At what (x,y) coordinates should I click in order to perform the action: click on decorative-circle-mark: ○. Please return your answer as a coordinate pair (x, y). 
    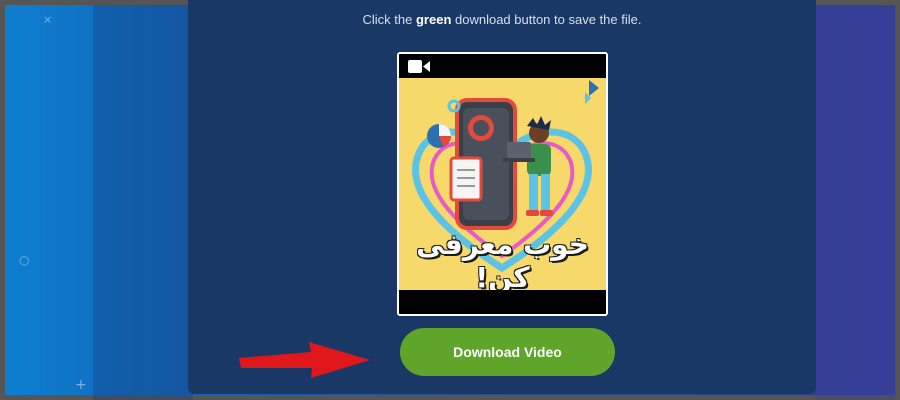
    Looking at the image, I should click on (24, 260).